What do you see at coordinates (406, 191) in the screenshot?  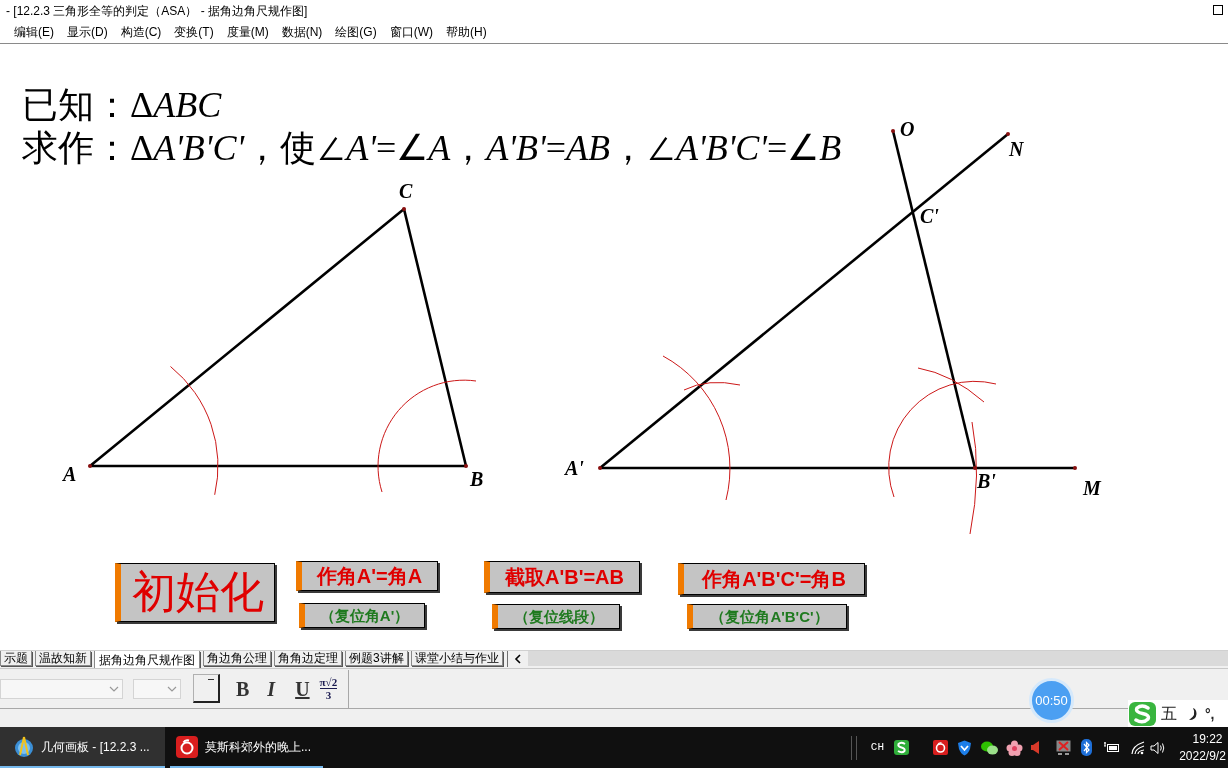 I see `point-label: C` at bounding box center [406, 191].